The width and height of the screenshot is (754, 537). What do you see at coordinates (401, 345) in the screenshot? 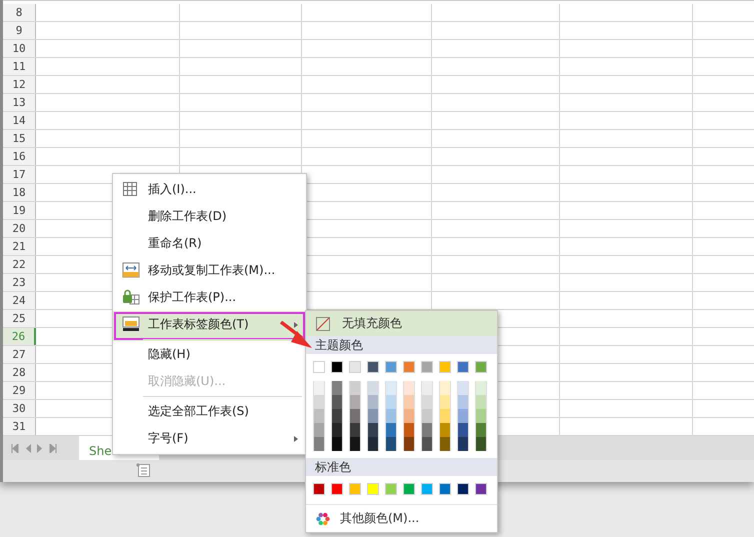
I see `section-header: 主题颜色` at bounding box center [401, 345].